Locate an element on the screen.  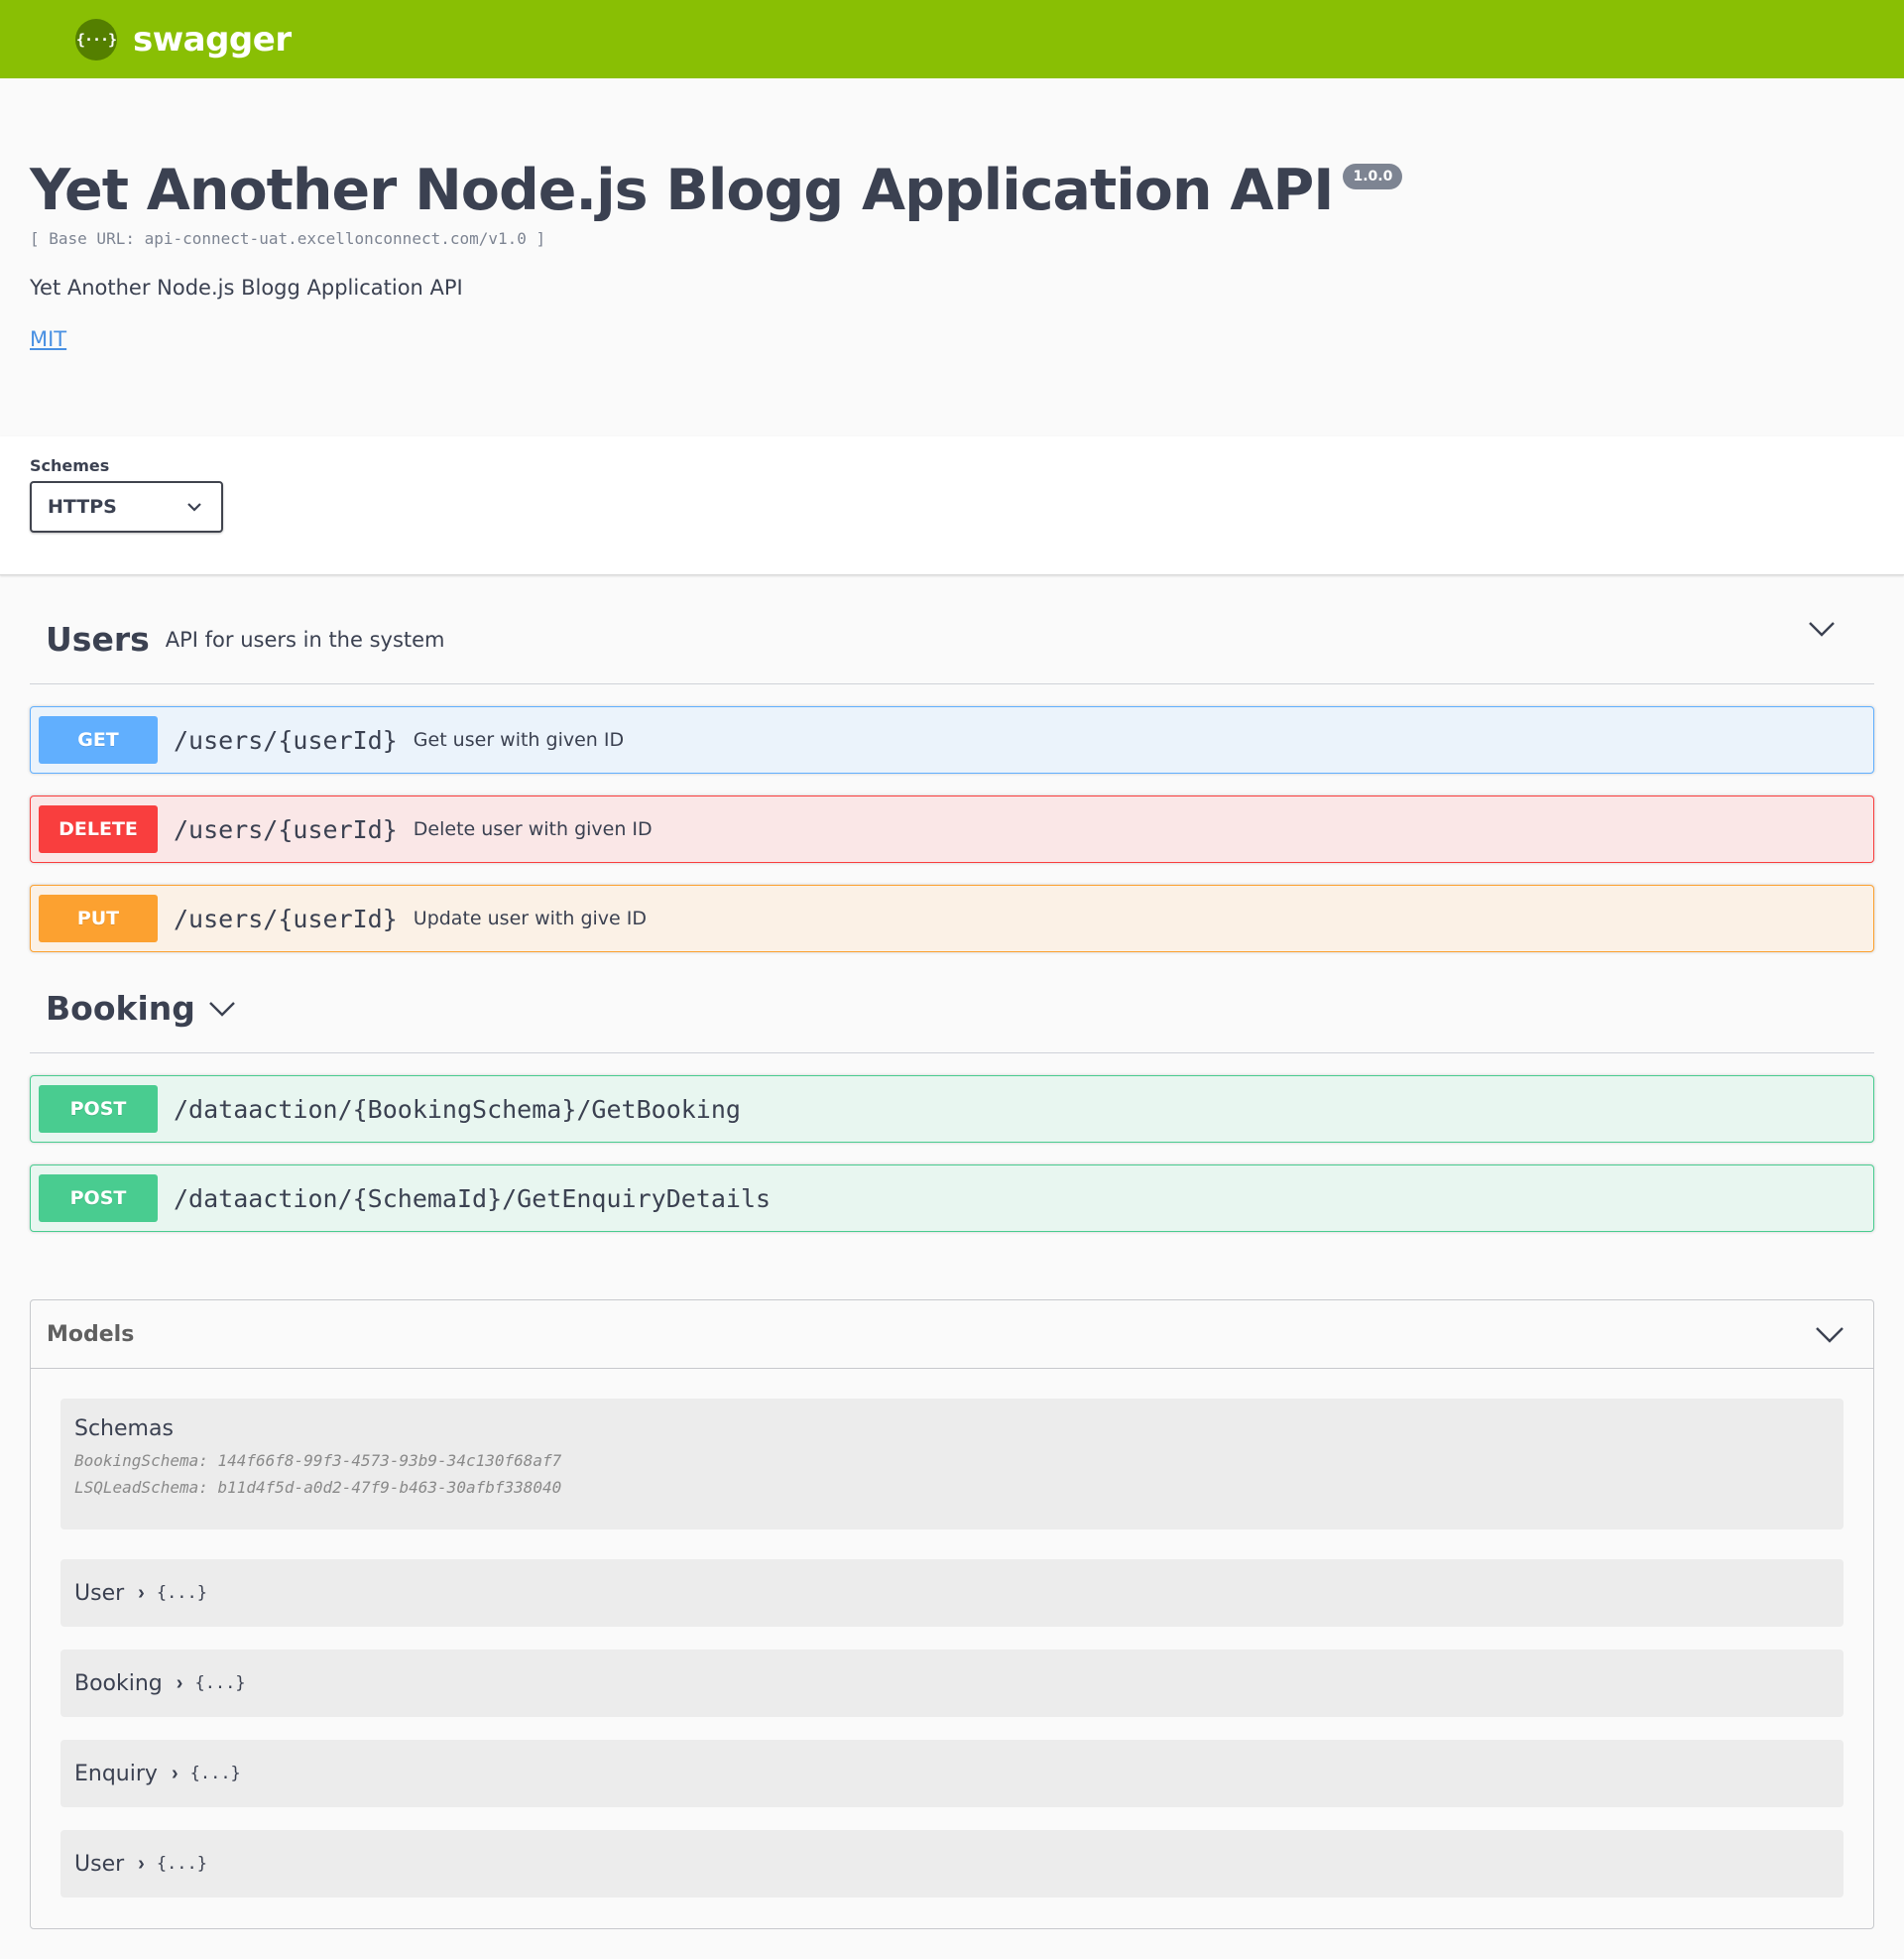
swagger-logo-icon: {···} is located at coordinates (96, 39).